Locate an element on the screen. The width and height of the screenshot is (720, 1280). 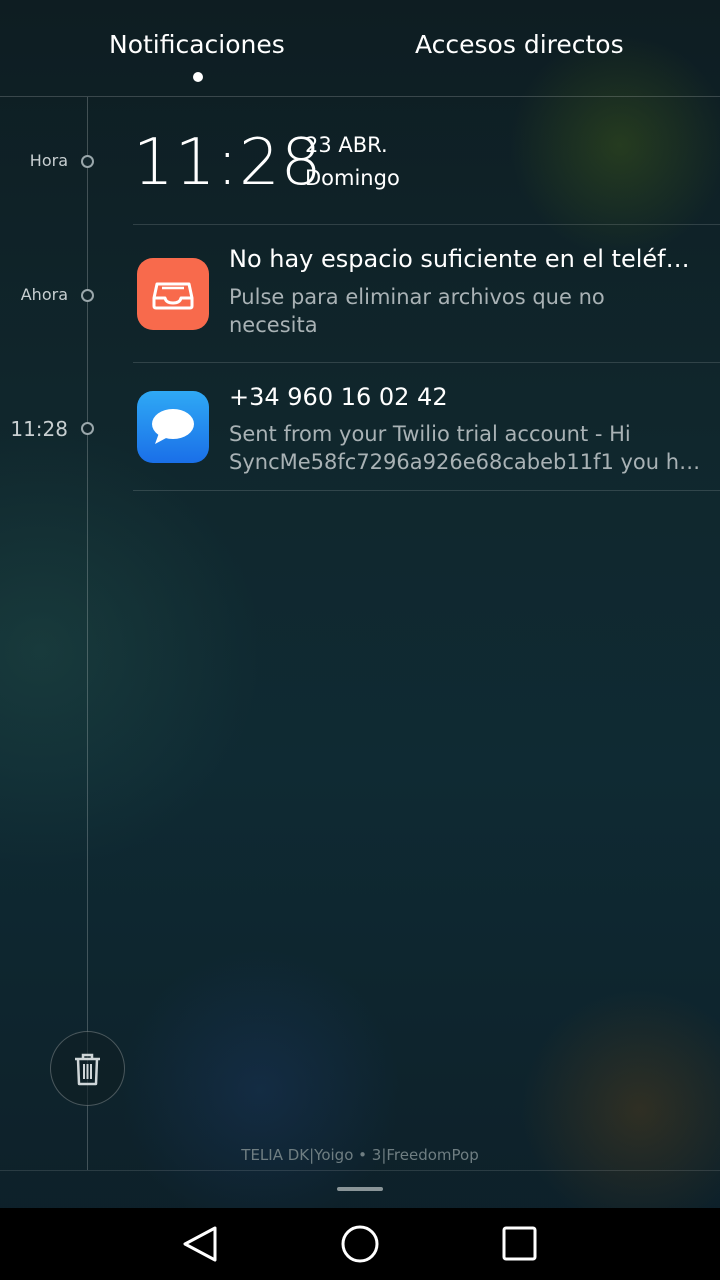
back-button is located at coordinates (200, 1244).